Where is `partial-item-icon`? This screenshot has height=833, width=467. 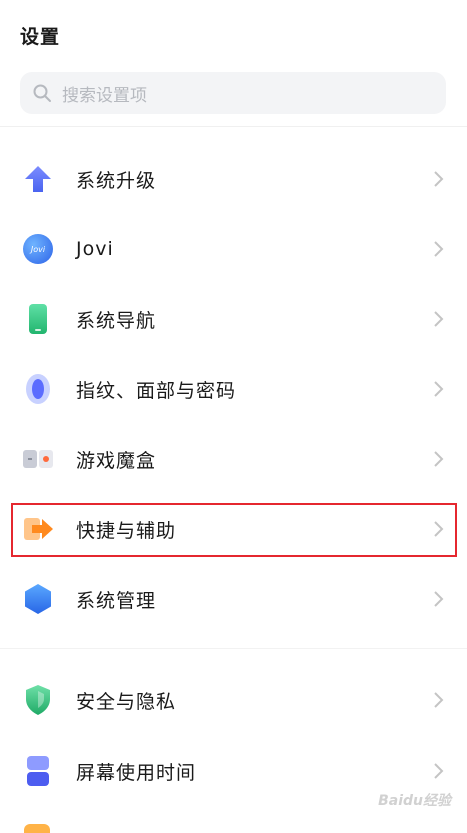
partial-item-icon is located at coordinates (37, 828).